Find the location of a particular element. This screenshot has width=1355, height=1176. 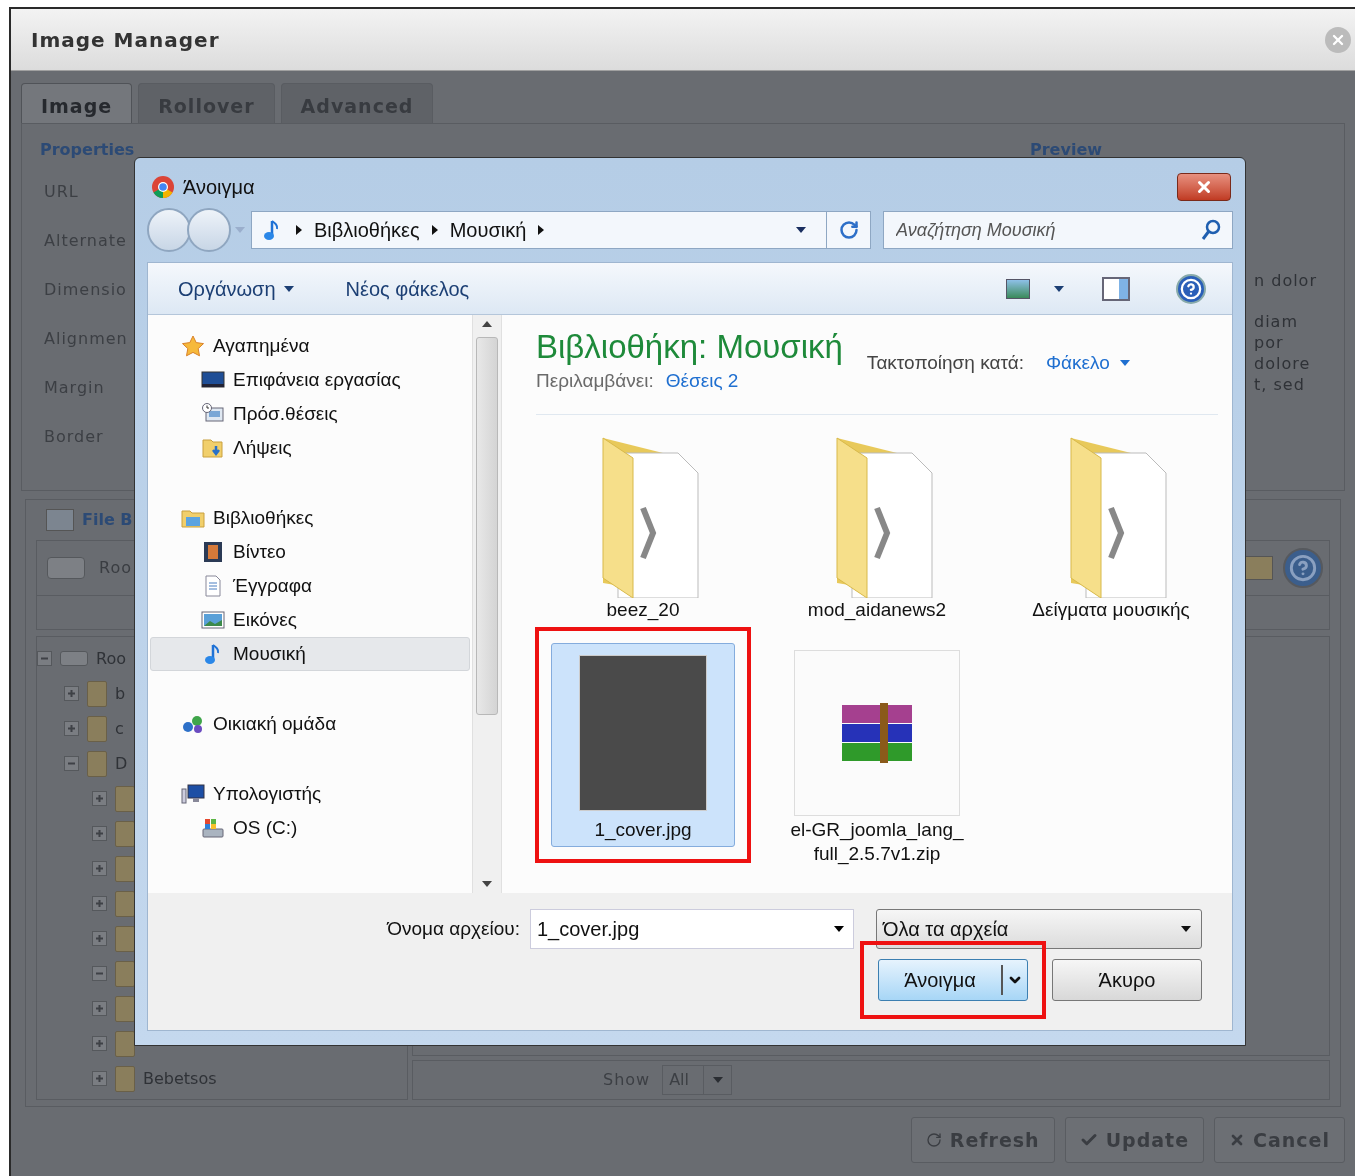

nav-item: OS (C:) is located at coordinates (310, 828).